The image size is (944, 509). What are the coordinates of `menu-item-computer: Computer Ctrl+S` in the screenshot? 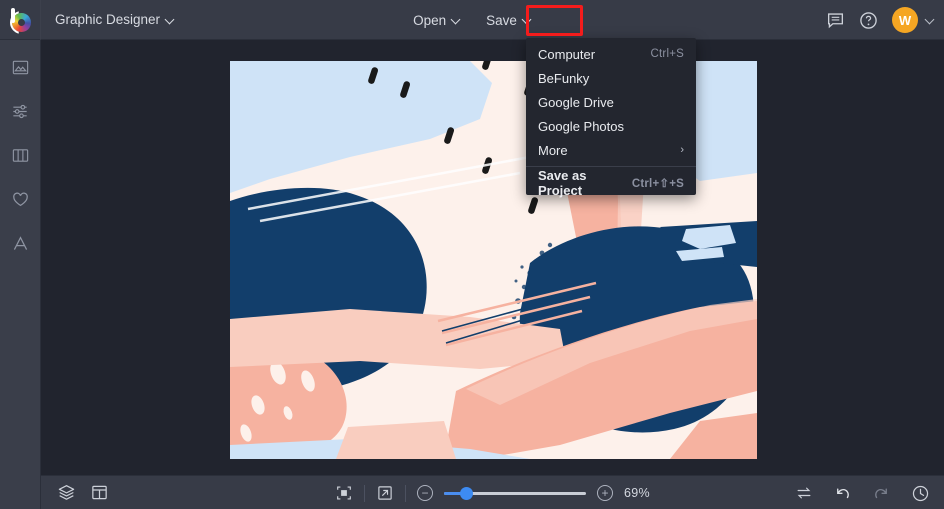 It's located at (611, 54).